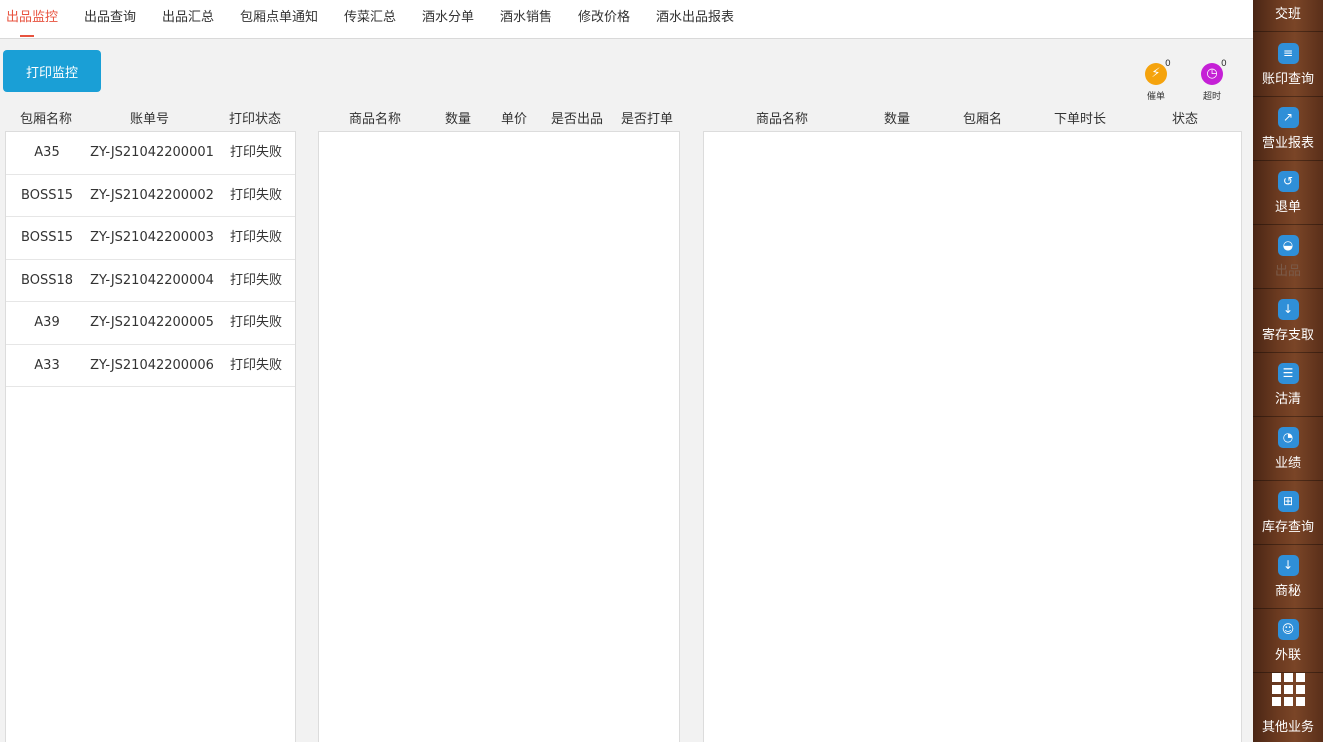  I want to click on tab-modify-price: 修改价格, so click(604, 19).